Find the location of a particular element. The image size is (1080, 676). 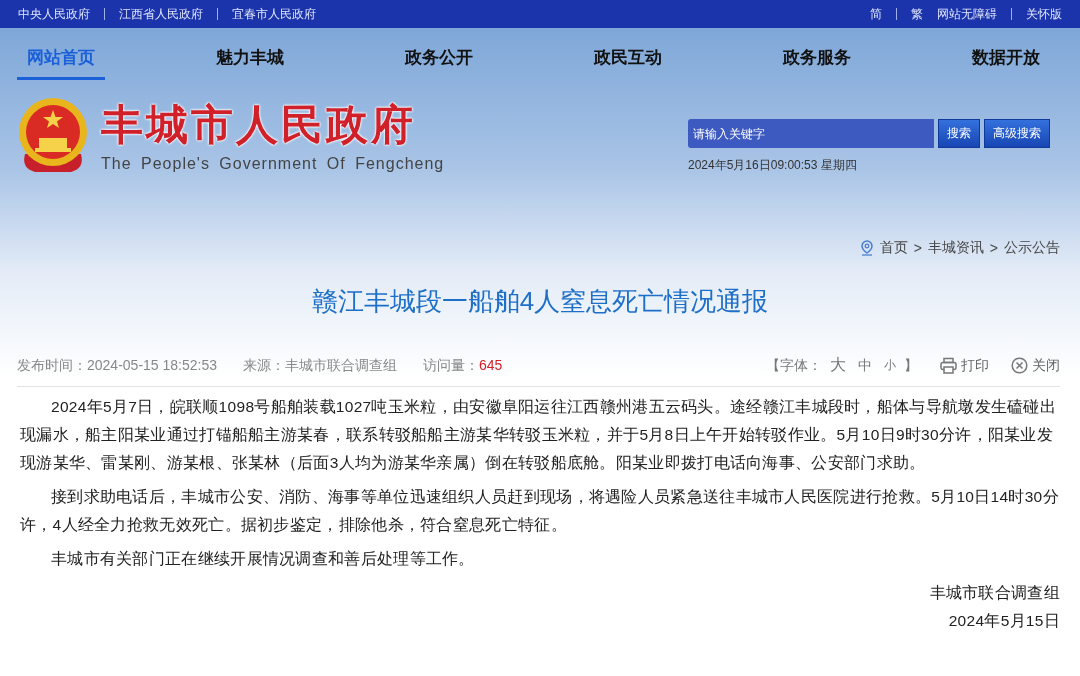

article-signature: 丰城市联合调查组 is located at coordinates (994, 593).